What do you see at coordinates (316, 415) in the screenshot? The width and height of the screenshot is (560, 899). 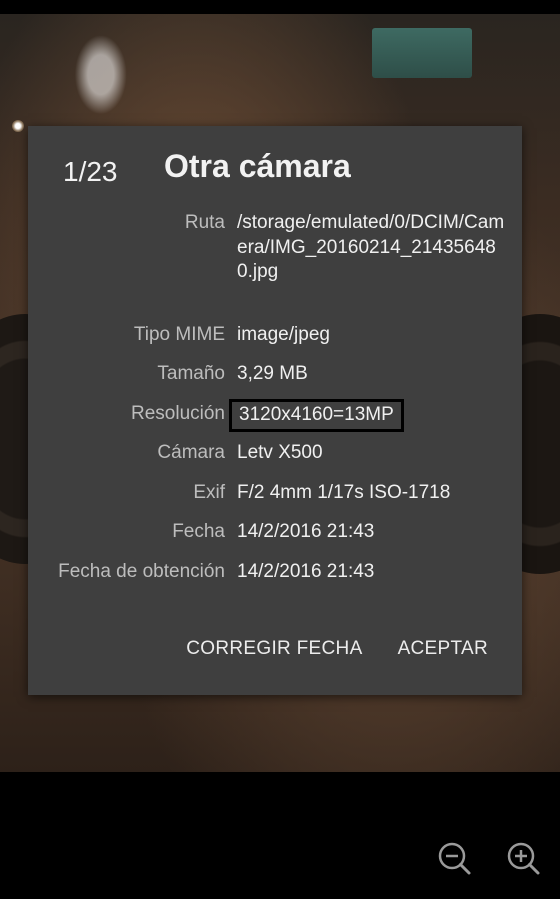 I see `resolution-value-highlighted: 3120x4160=13MP` at bounding box center [316, 415].